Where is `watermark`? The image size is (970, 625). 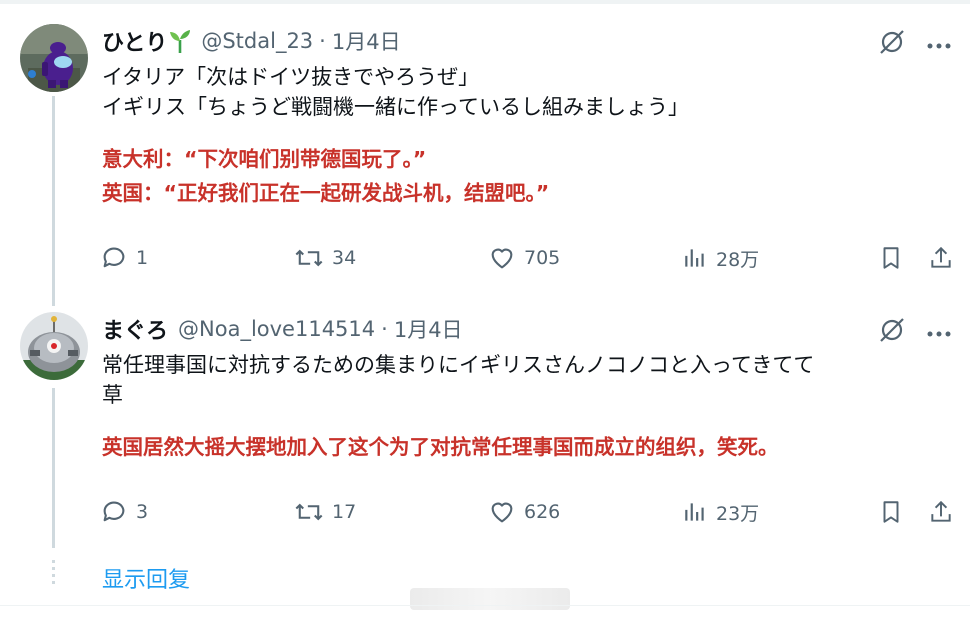 watermark is located at coordinates (490, 599).